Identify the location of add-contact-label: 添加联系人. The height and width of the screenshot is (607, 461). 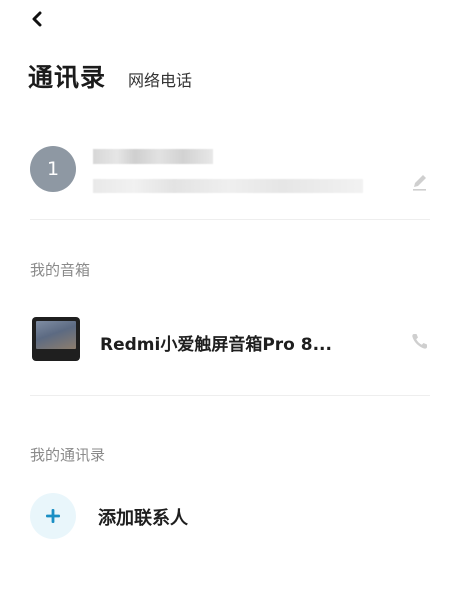
(143, 518).